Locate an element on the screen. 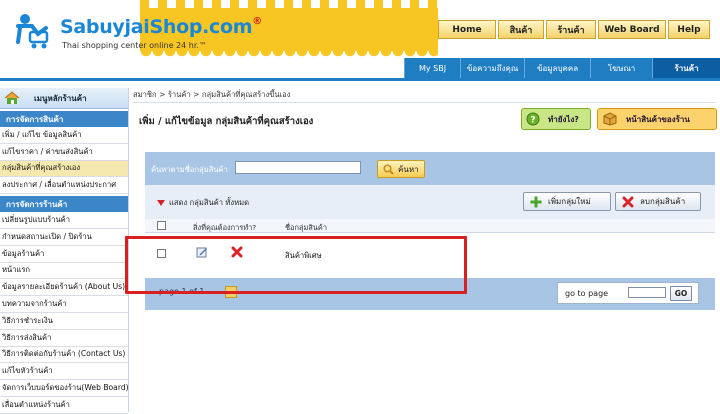 Image resolution: width=720 pixels, height=414 pixels. sidebar-item: ข้อมูลรายละเอียดร้านค้า (About Us) is located at coordinates (64, 288).